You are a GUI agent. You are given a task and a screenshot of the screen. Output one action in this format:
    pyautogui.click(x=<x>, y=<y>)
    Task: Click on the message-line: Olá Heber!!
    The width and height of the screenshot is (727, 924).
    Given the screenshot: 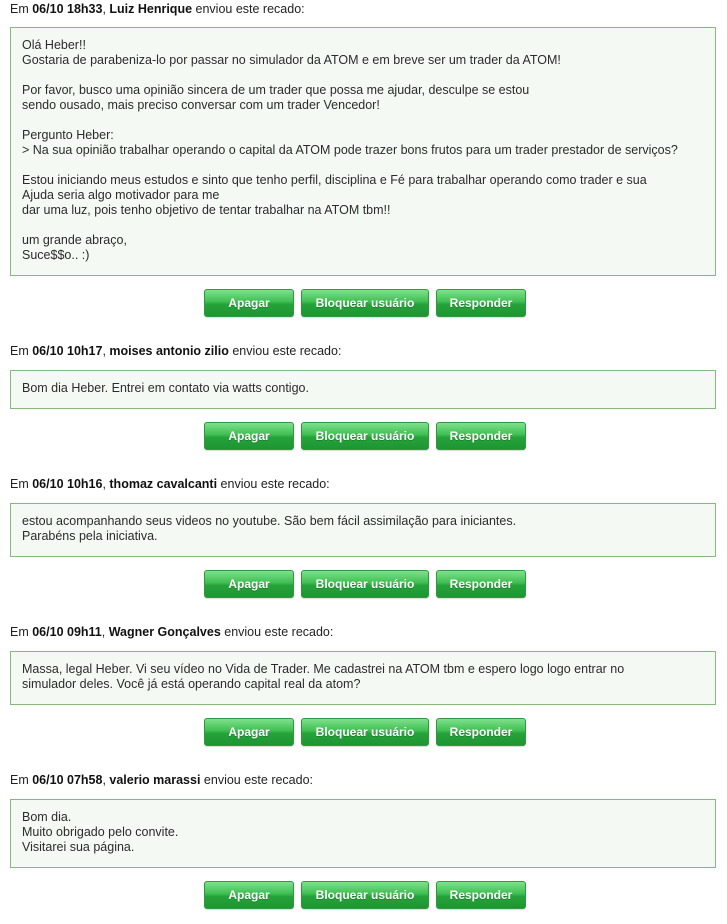 What is the action you would take?
    pyautogui.click(x=54, y=45)
    